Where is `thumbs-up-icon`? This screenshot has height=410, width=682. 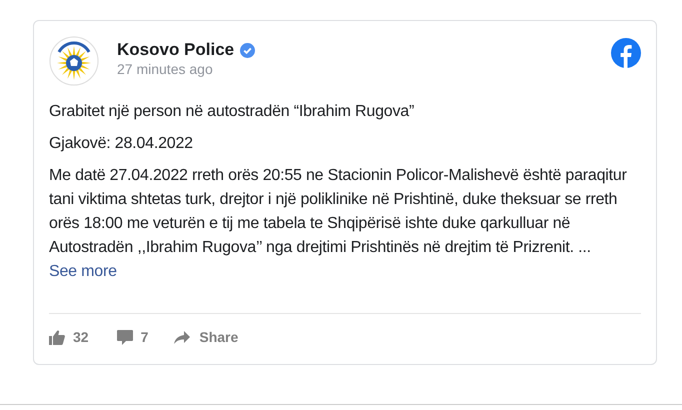 thumbs-up-icon is located at coordinates (57, 337).